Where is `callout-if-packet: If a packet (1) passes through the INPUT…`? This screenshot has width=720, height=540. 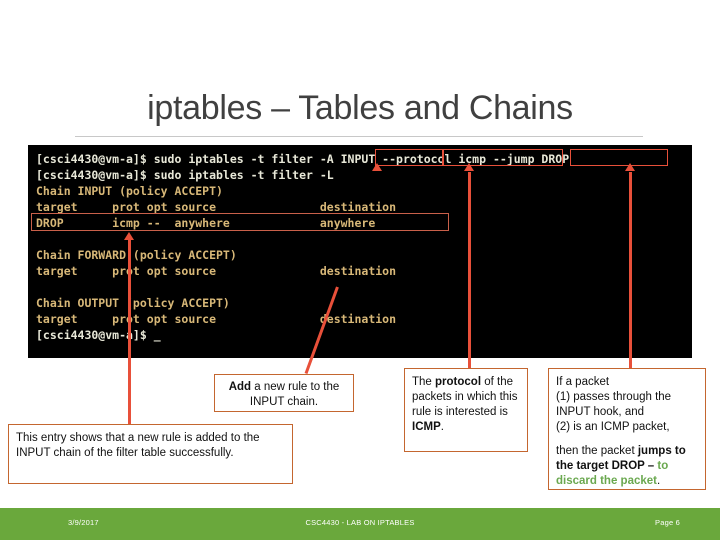
callout-if-packet: If a packet (1) passes through the INPUT… is located at coordinates (627, 429).